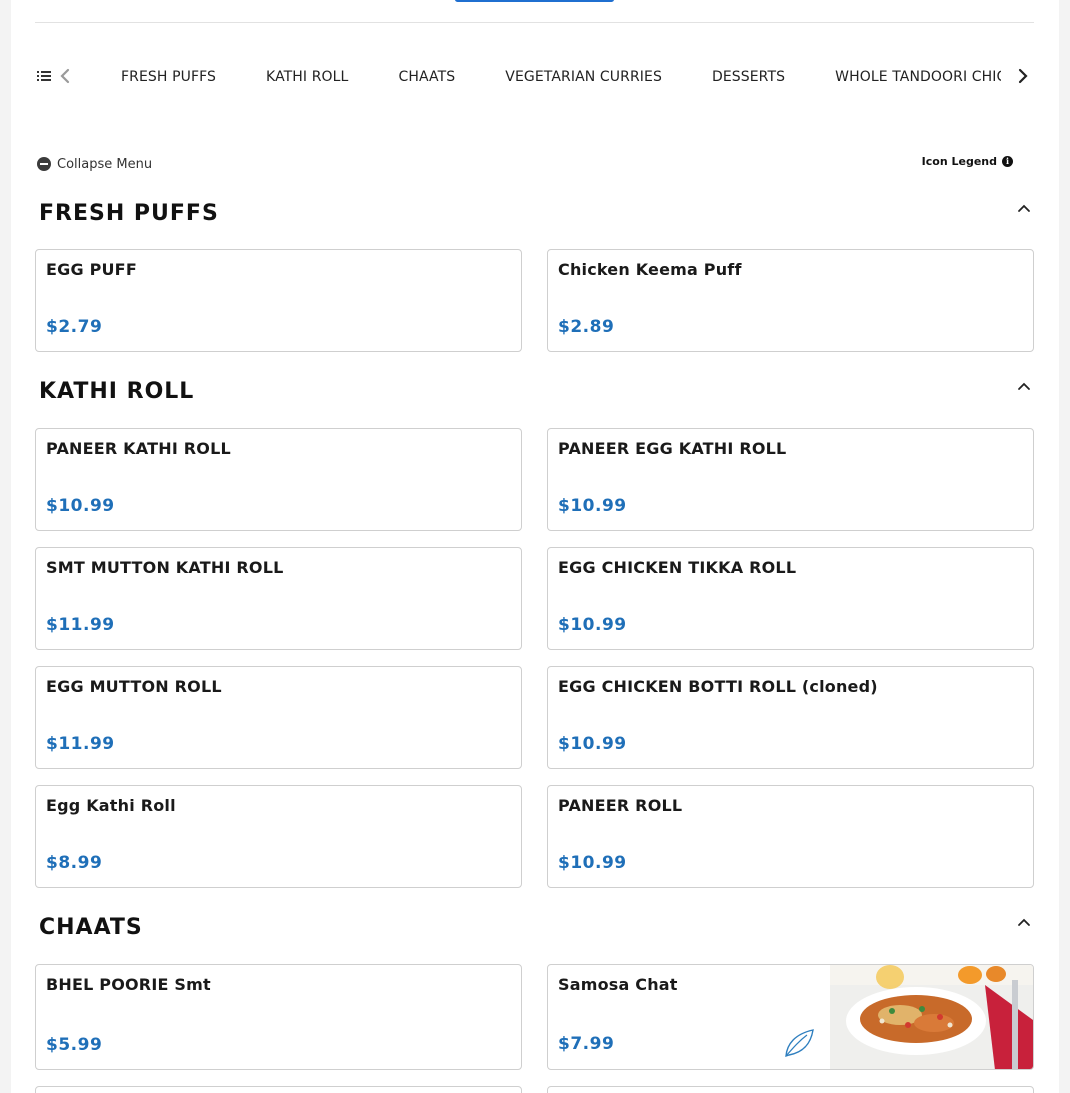 This screenshot has height=1093, width=1070. Describe the element at coordinates (790, 1017) in the screenshot. I see `menu-item-card: Samosa Chat $7.99` at that location.